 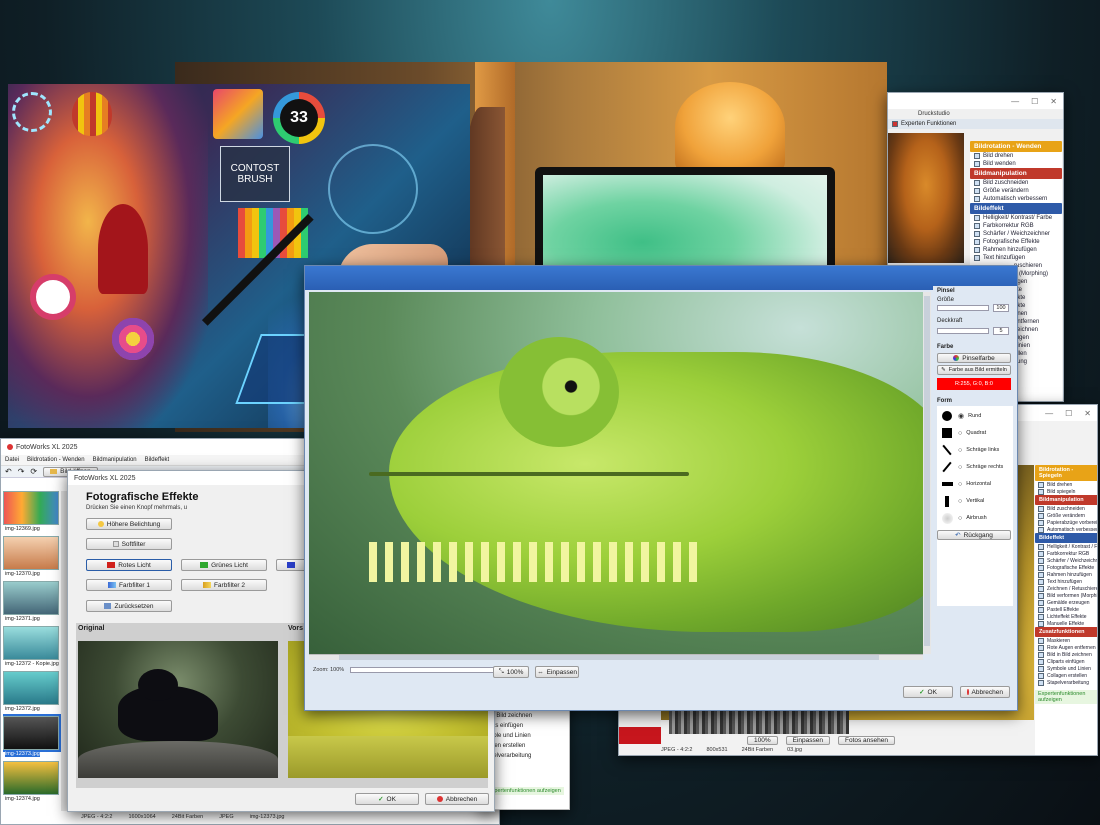 I want to click on h-scrollbar, so click(x=616, y=657).